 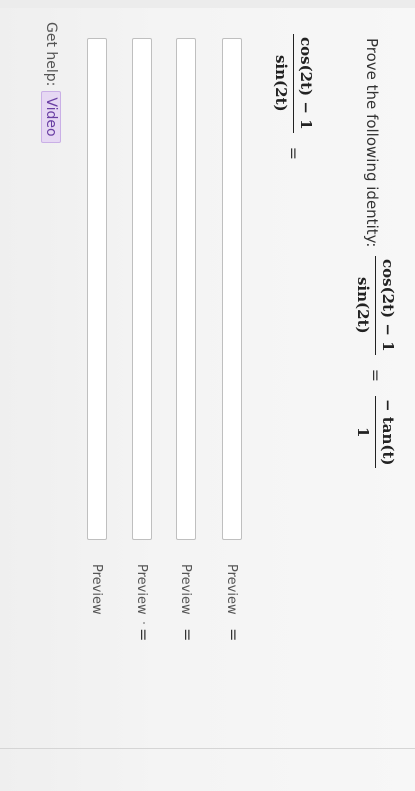 I want to click on work-start-expression: cos(2t) − 1 sin(2t) =, so click(x=293, y=97).